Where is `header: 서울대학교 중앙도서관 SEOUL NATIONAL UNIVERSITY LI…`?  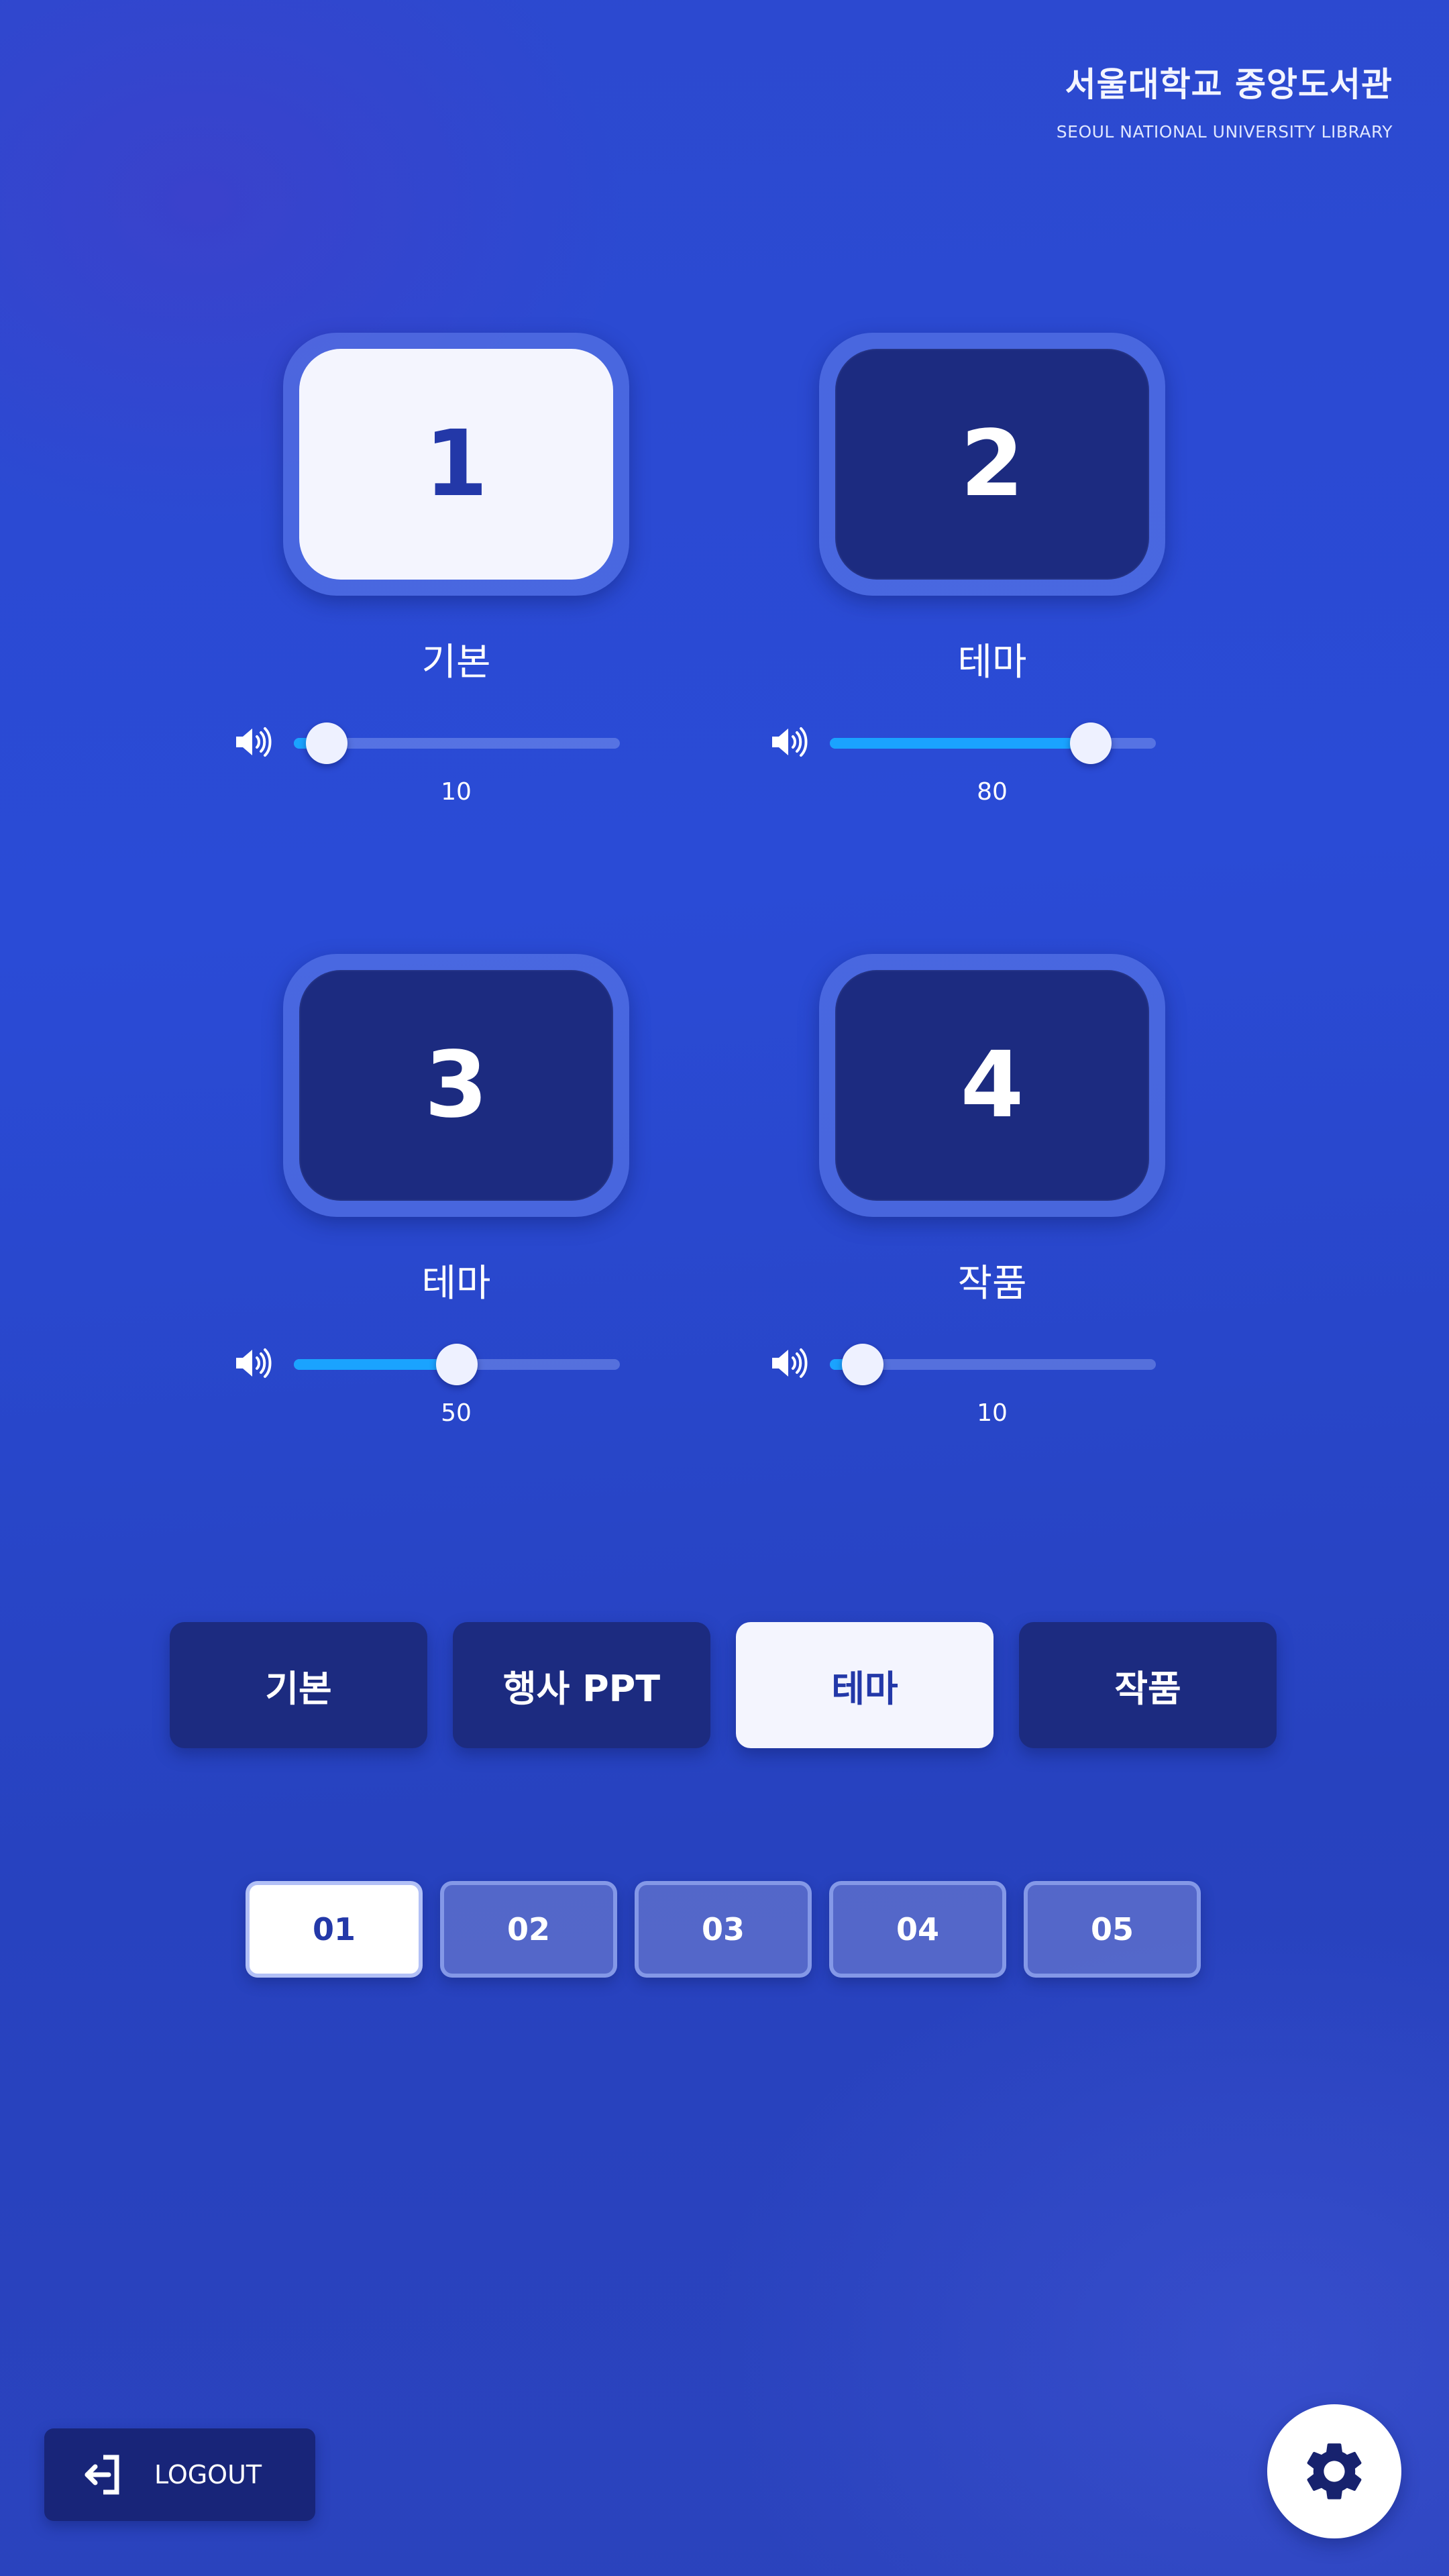
header: 서울대학교 중앙도서관 SEOUL NATIONAL UNIVERSITY LI… is located at coordinates (1225, 100).